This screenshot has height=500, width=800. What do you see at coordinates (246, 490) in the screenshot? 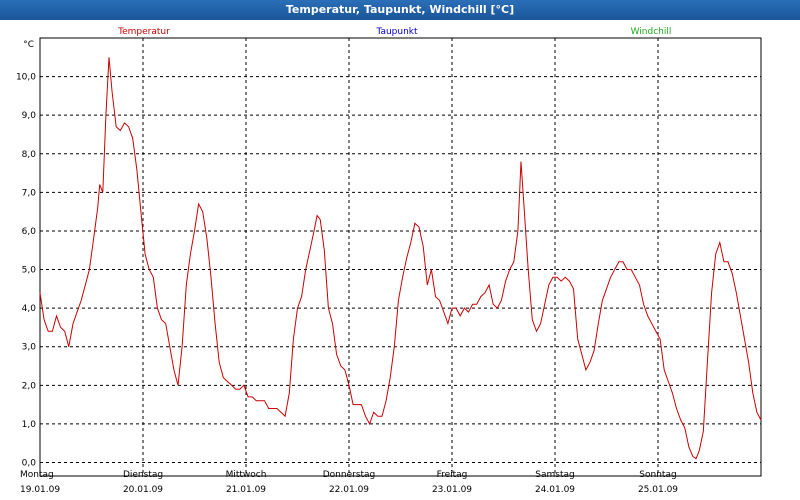
I see `x-tick-date: 21.01.09` at bounding box center [246, 490].